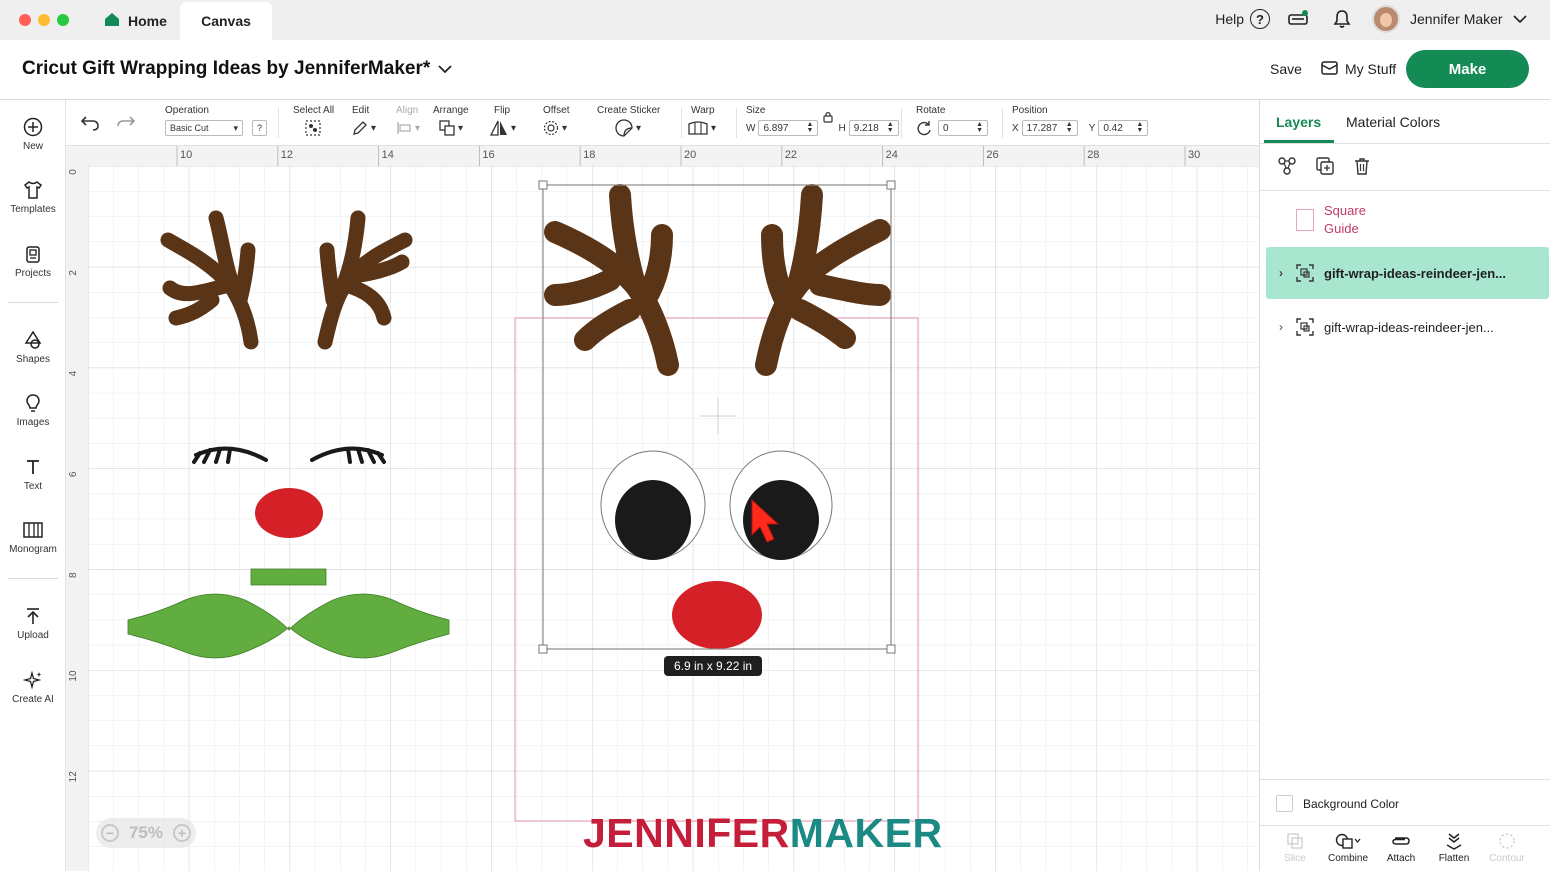  I want to click on mystuff-label: My Stuff, so click(1371, 69).